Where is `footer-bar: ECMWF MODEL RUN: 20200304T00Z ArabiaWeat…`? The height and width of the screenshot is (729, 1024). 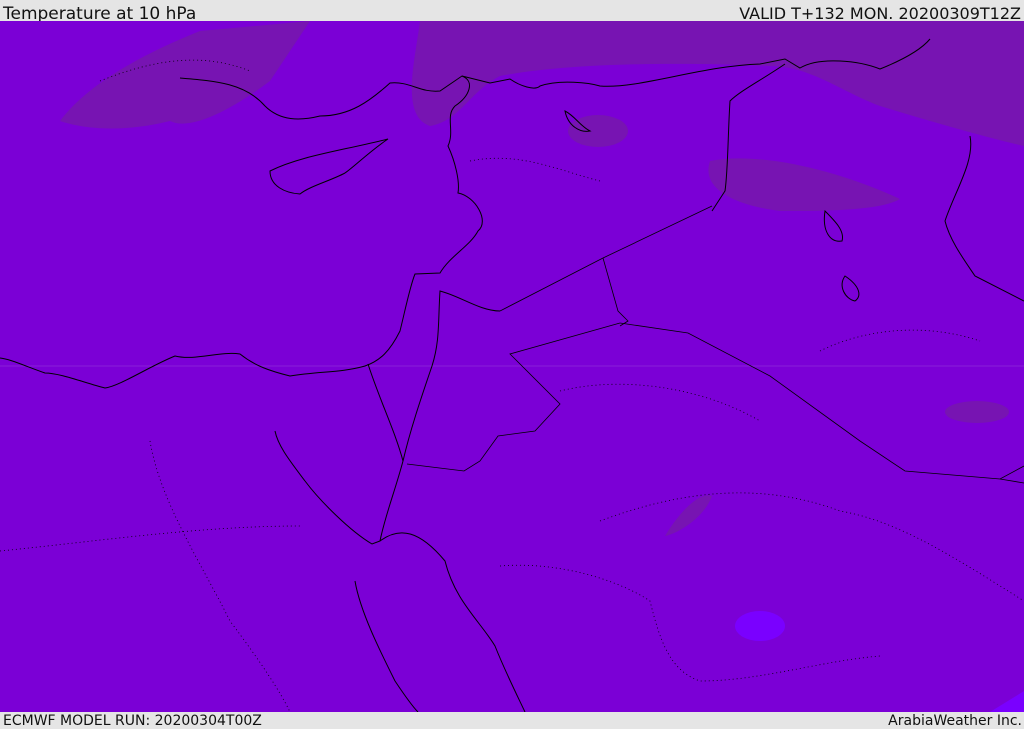 footer-bar: ECMWF MODEL RUN: 20200304T00Z ArabiaWeat… is located at coordinates (512, 720).